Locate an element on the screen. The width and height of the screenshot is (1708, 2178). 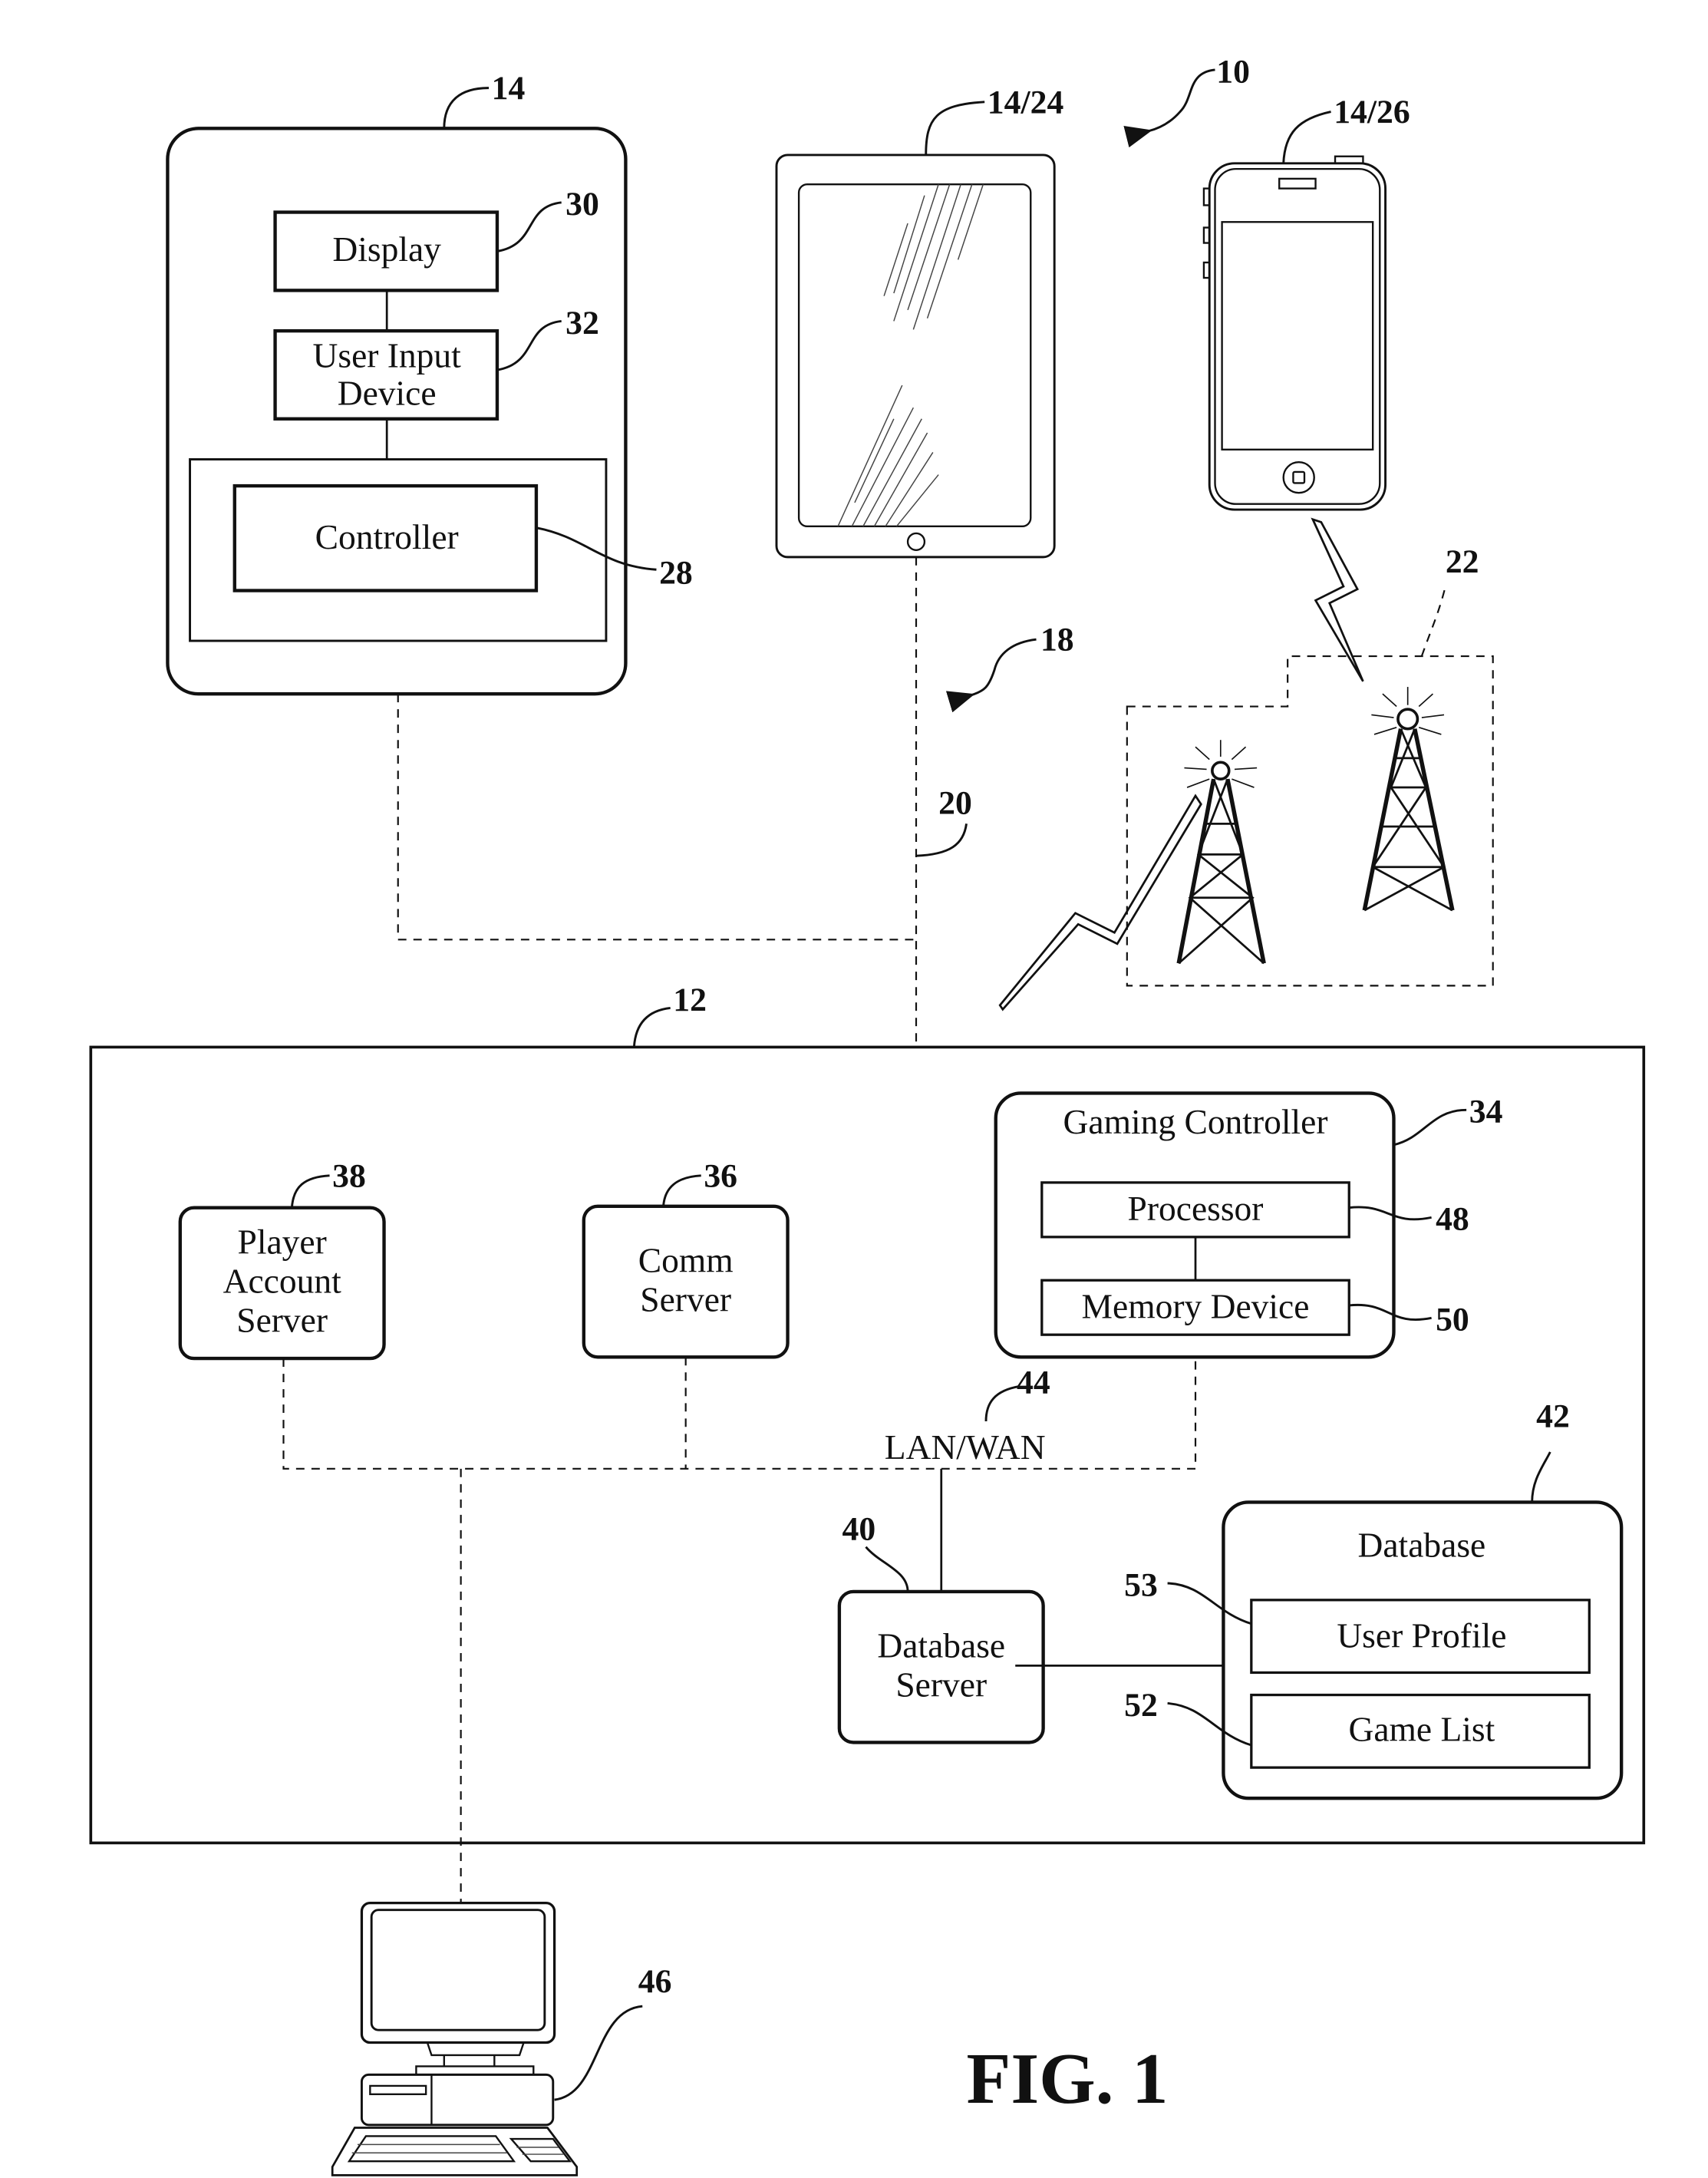
desktop-computer-icon: 46 is located at coordinates (502, 2038).